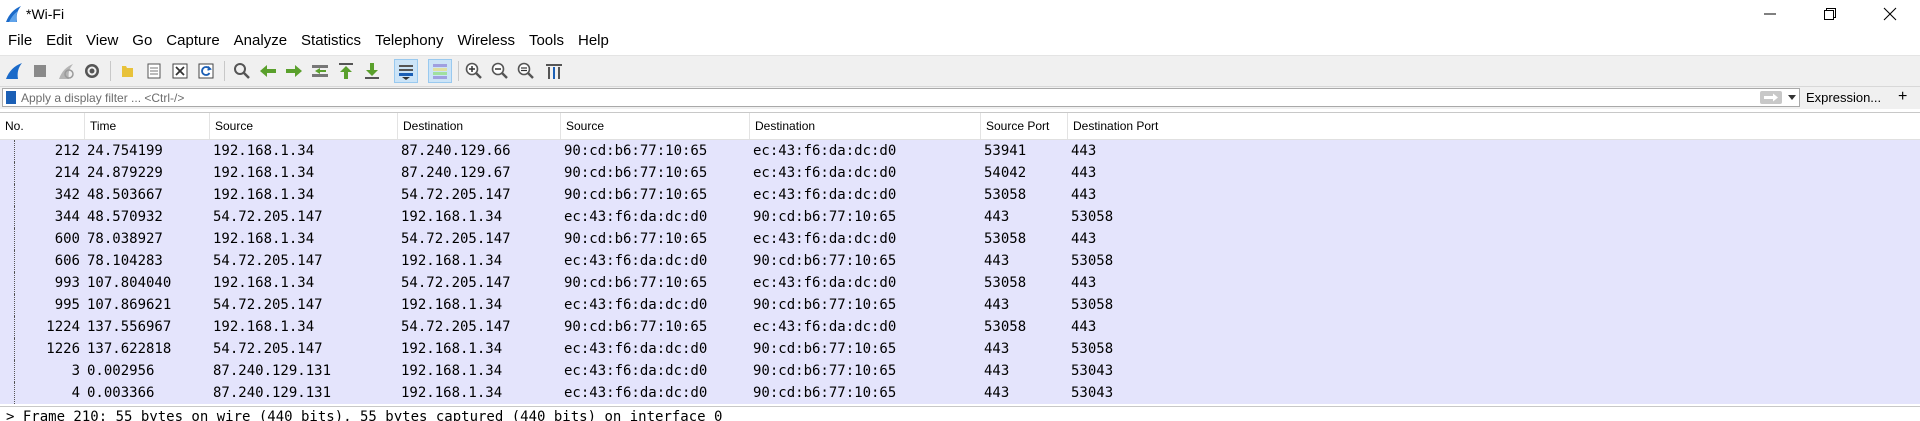  What do you see at coordinates (526, 71) in the screenshot?
I see `normal-size-button` at bounding box center [526, 71].